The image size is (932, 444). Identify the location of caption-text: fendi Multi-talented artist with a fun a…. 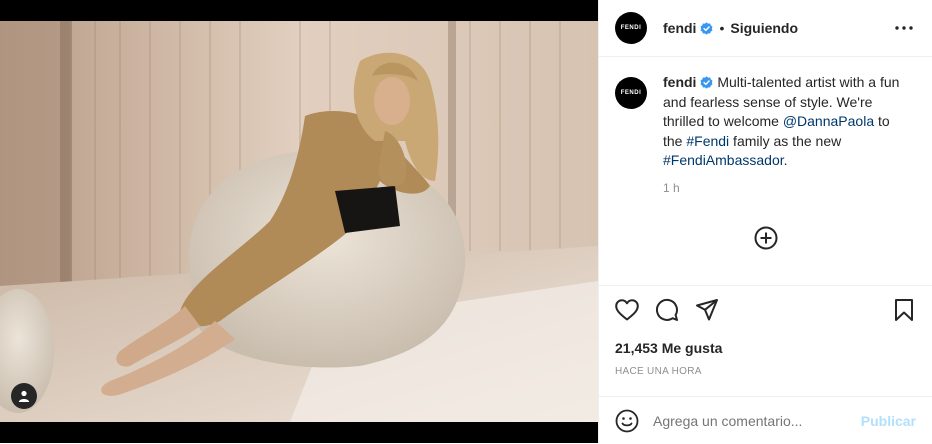
(783, 122).